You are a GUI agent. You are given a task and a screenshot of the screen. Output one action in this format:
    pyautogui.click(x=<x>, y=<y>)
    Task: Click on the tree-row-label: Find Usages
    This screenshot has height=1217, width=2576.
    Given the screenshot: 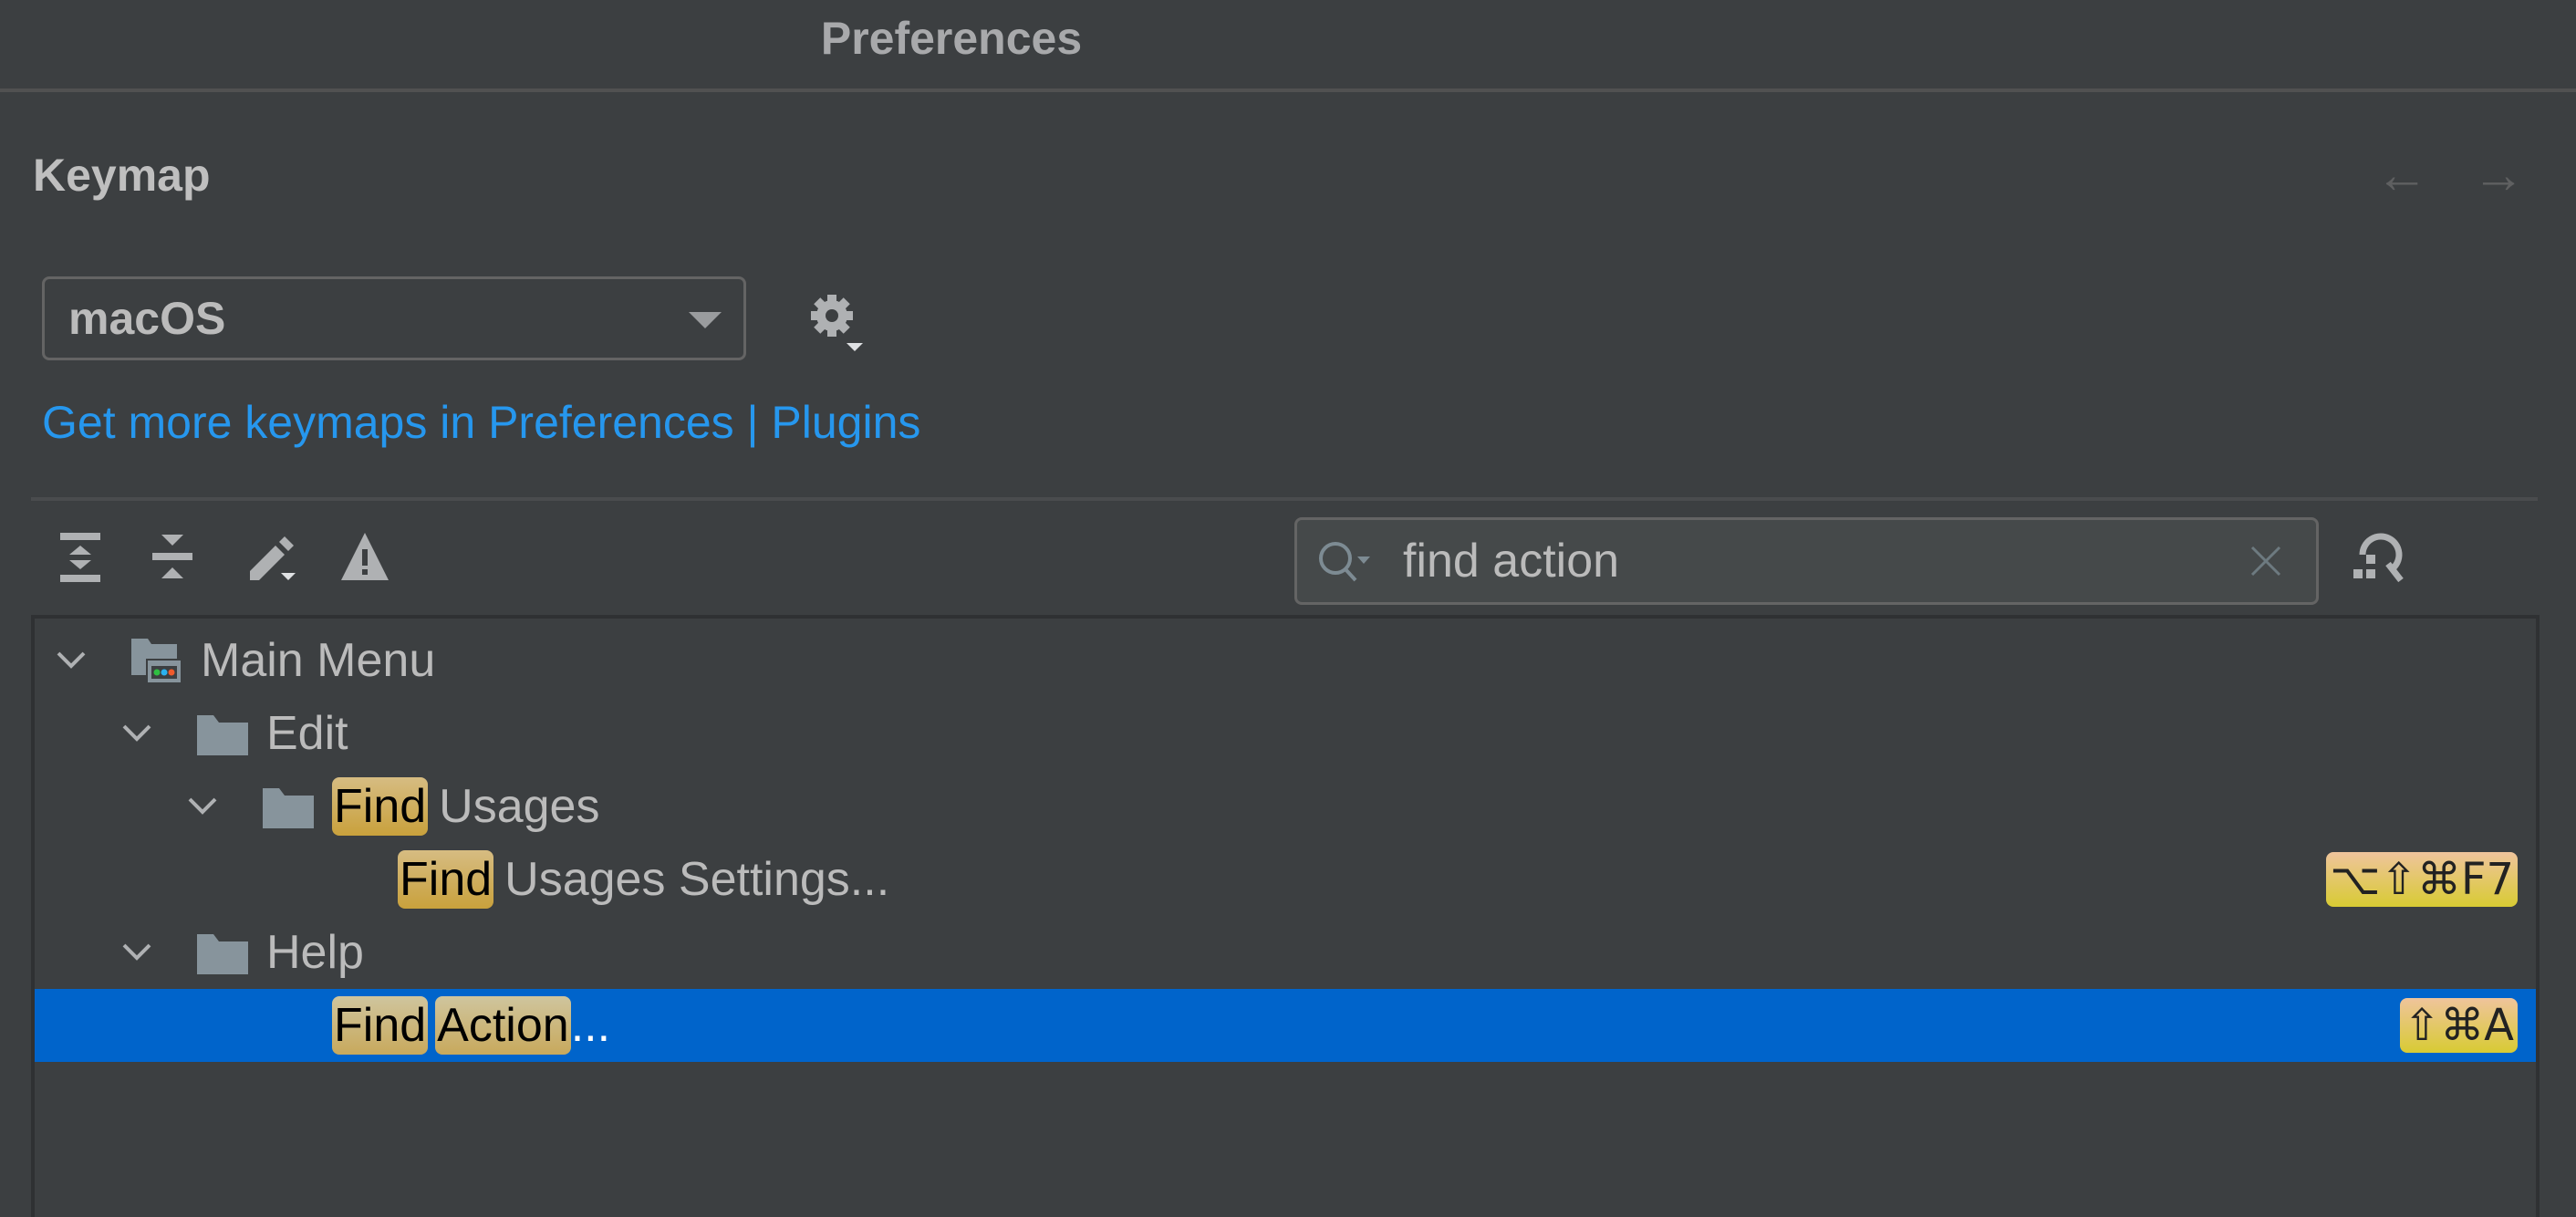 What is the action you would take?
    pyautogui.click(x=465, y=808)
    